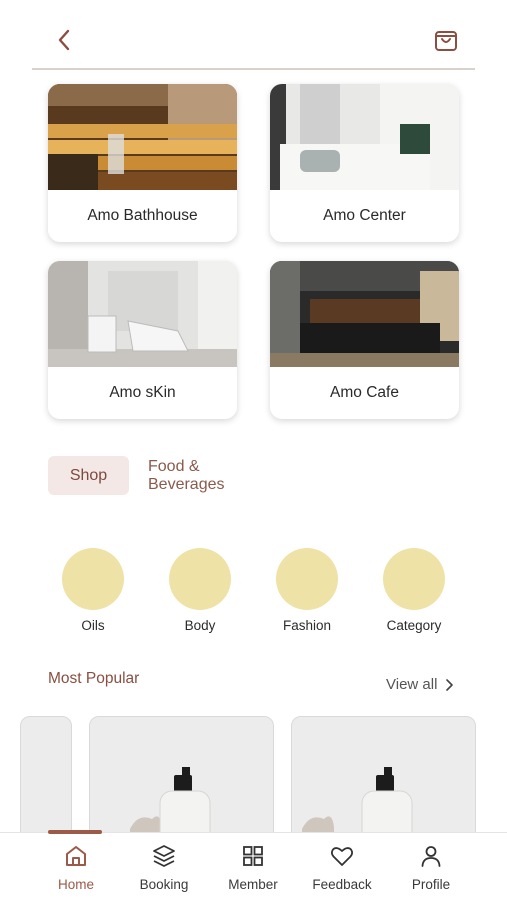 The width and height of the screenshot is (507, 900). I want to click on cart-button, so click(446, 40).